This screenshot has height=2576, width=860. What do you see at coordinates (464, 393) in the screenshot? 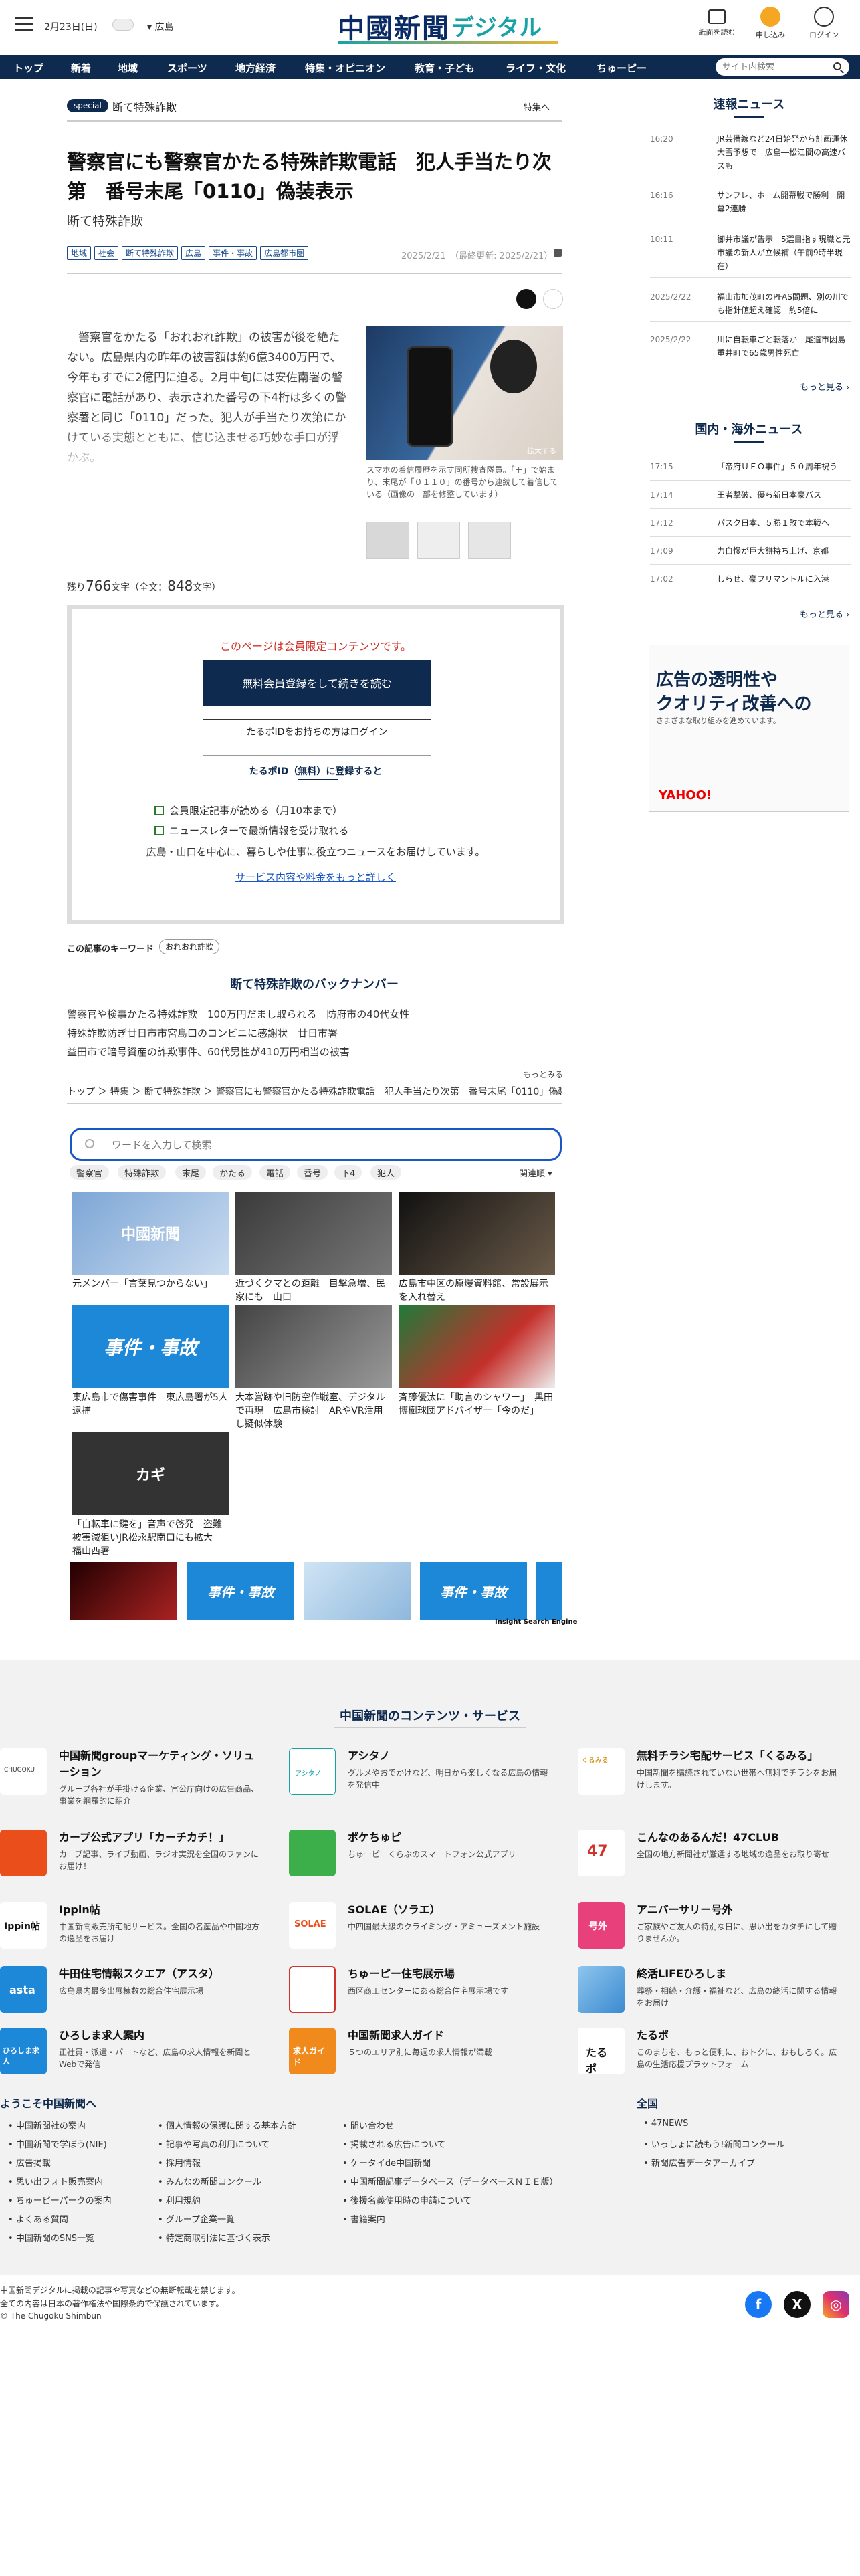
I see `article-photo: 拡大する` at bounding box center [464, 393].